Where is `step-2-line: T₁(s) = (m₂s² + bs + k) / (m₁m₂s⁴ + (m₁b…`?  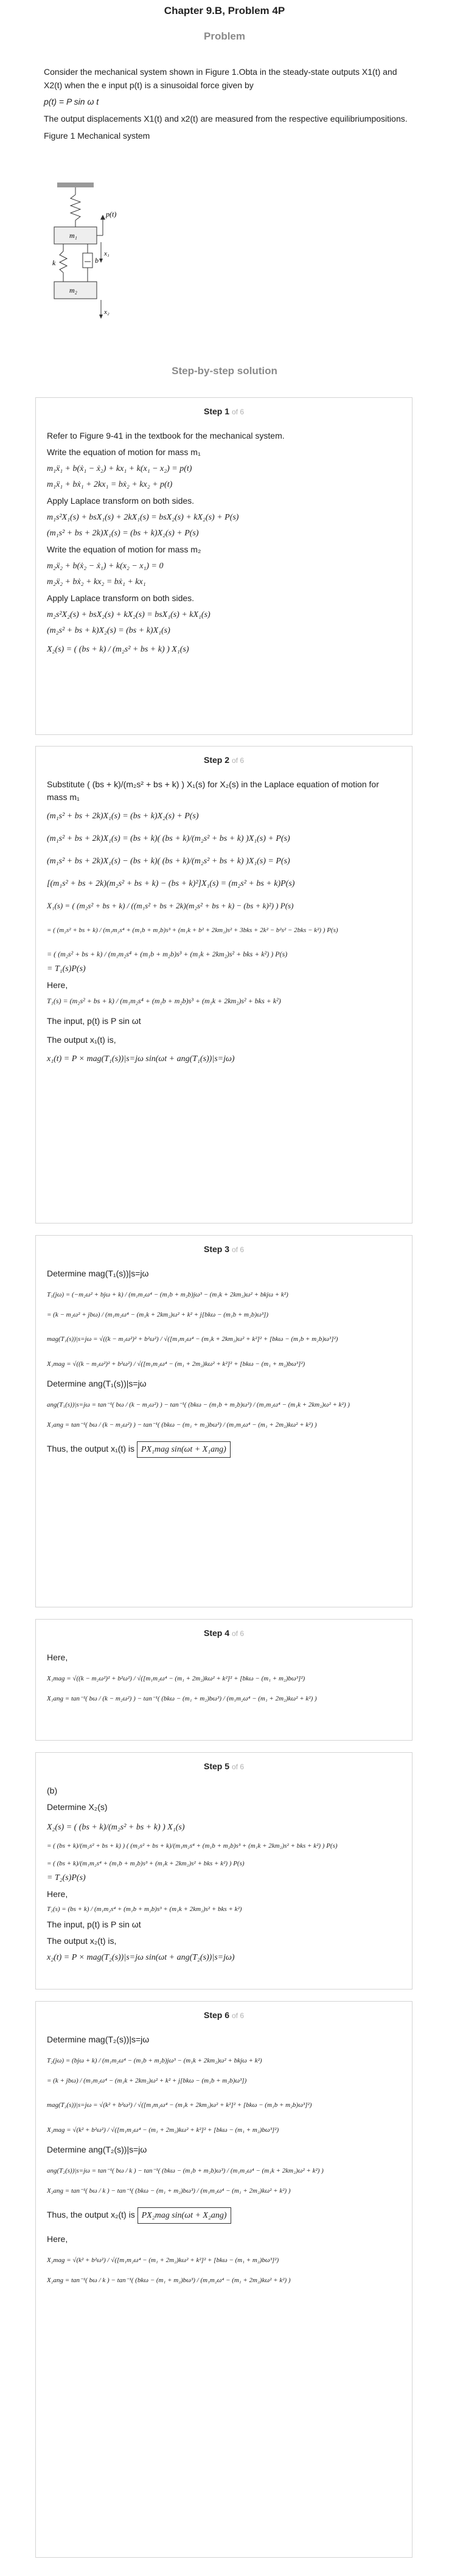
step-2-line: T₁(s) = (m₂s² + bs + k) / (m₁m₂s⁴ + (m₁b… is located at coordinates (164, 1001).